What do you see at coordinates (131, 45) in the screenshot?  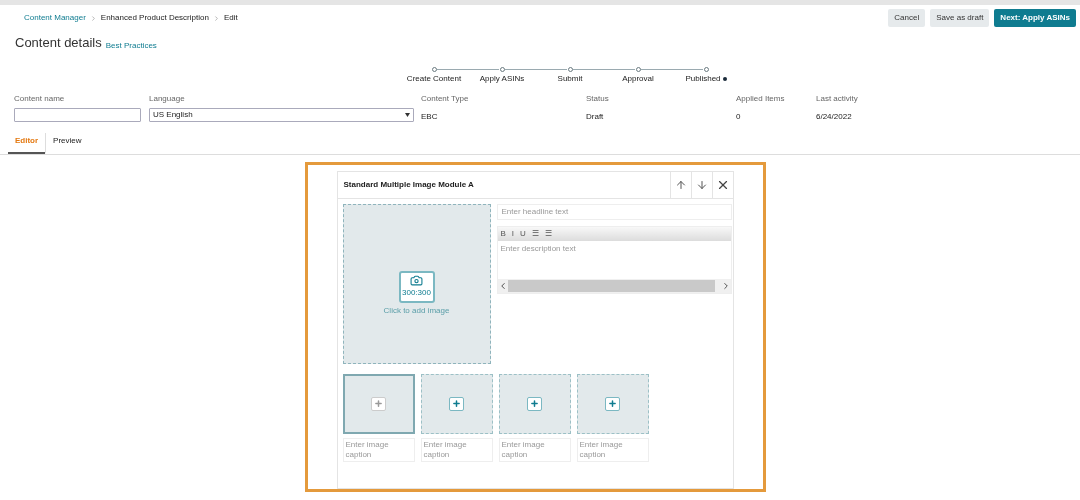 I see `best-practices-link: Best Practices` at bounding box center [131, 45].